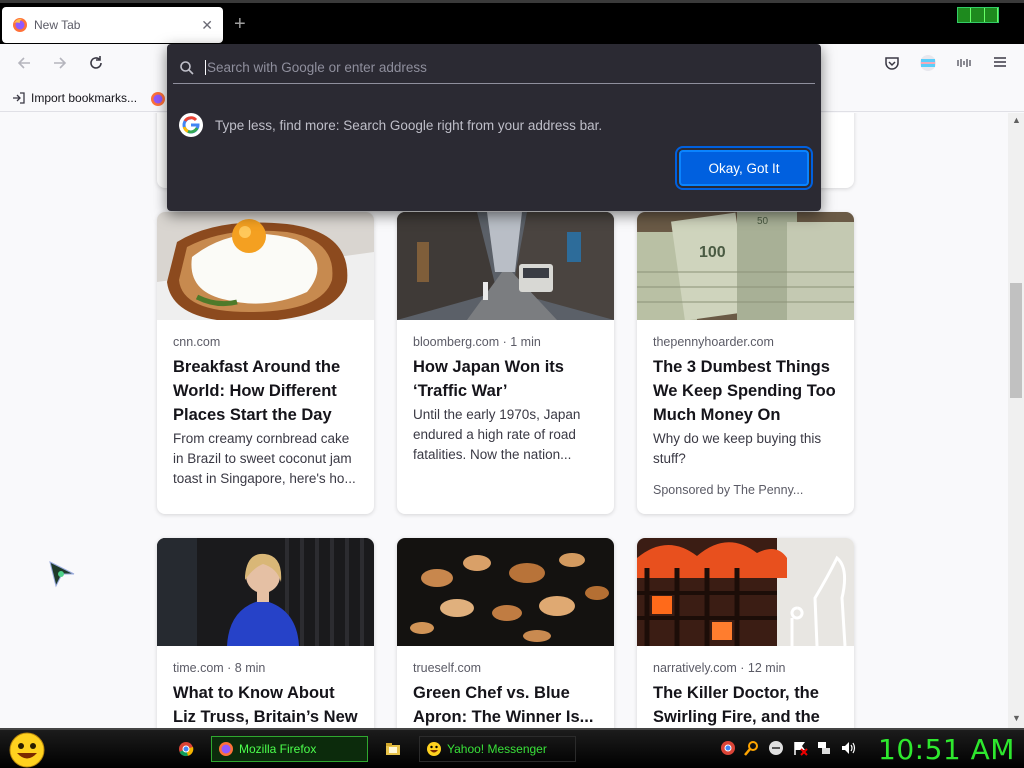 This screenshot has width=1024, height=768. I want to click on taskbar-clock: 10:51 AM, so click(946, 749).